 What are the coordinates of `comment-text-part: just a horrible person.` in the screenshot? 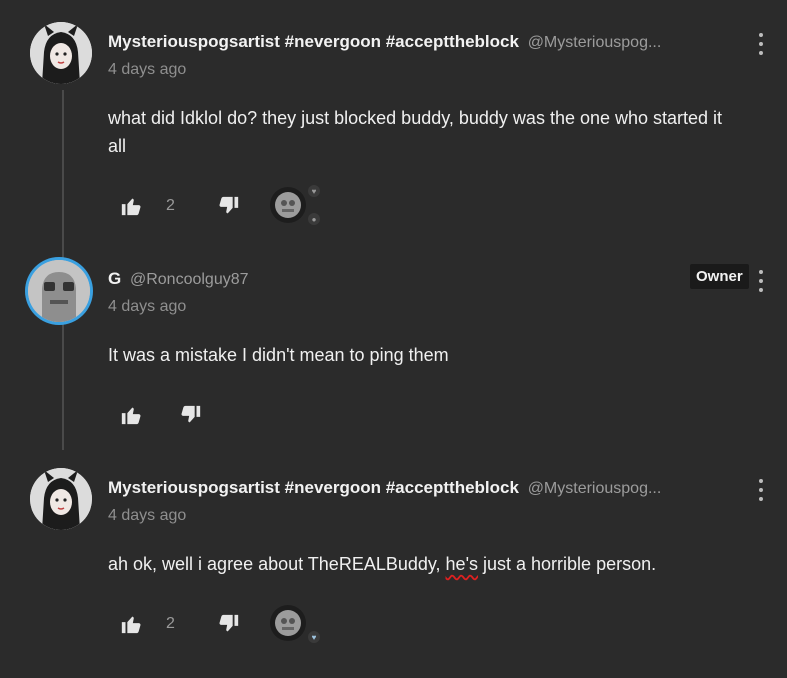 It's located at (567, 564).